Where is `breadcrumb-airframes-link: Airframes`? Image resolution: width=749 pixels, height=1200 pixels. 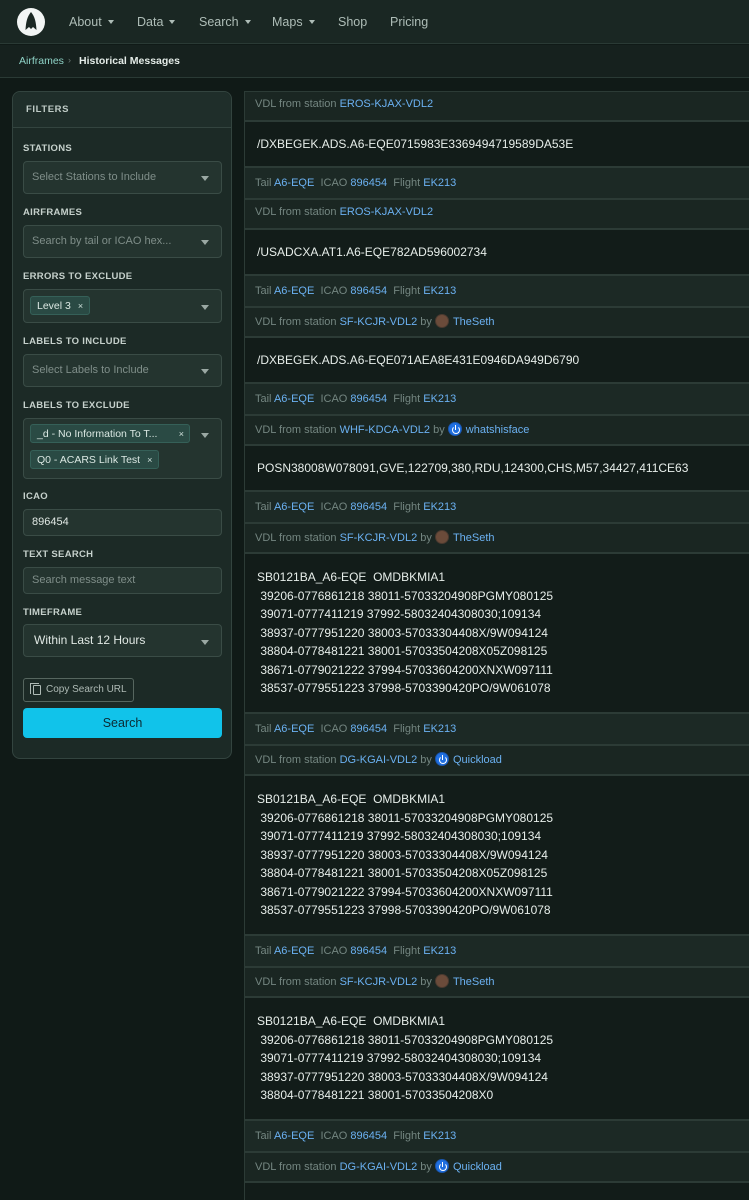 breadcrumb-airframes-link: Airframes is located at coordinates (41, 61).